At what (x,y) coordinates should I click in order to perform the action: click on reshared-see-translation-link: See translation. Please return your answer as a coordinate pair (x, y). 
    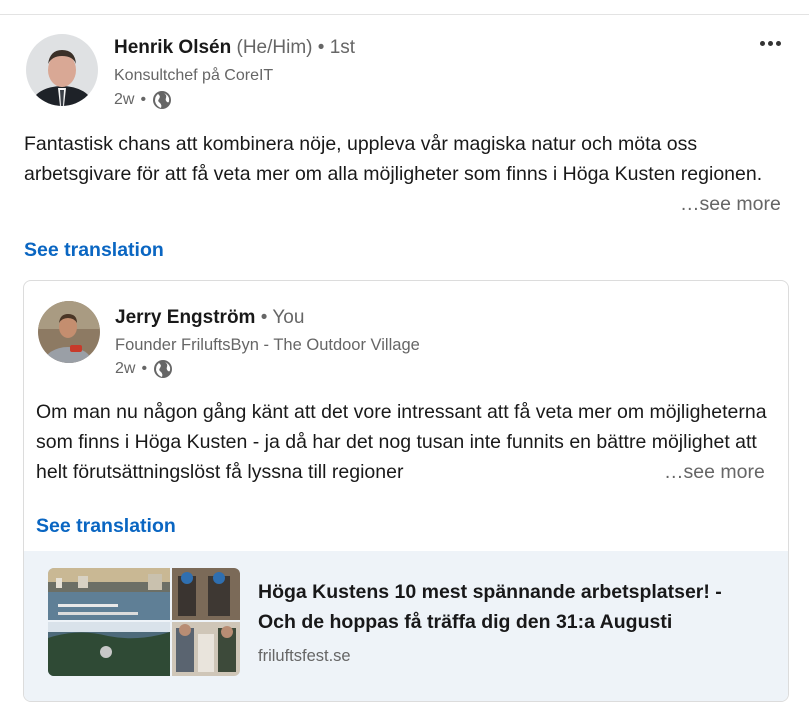
    Looking at the image, I should click on (106, 526).